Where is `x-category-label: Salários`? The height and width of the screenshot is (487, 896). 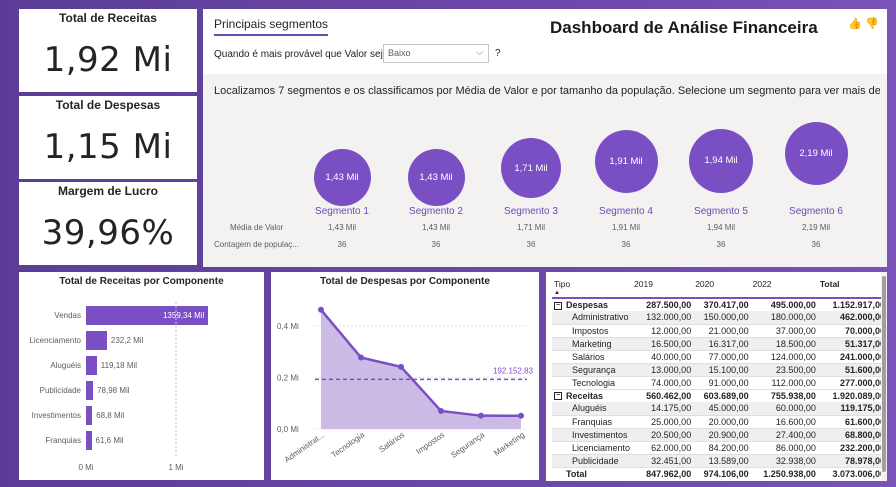 x-category-label: Salários is located at coordinates (391, 442).